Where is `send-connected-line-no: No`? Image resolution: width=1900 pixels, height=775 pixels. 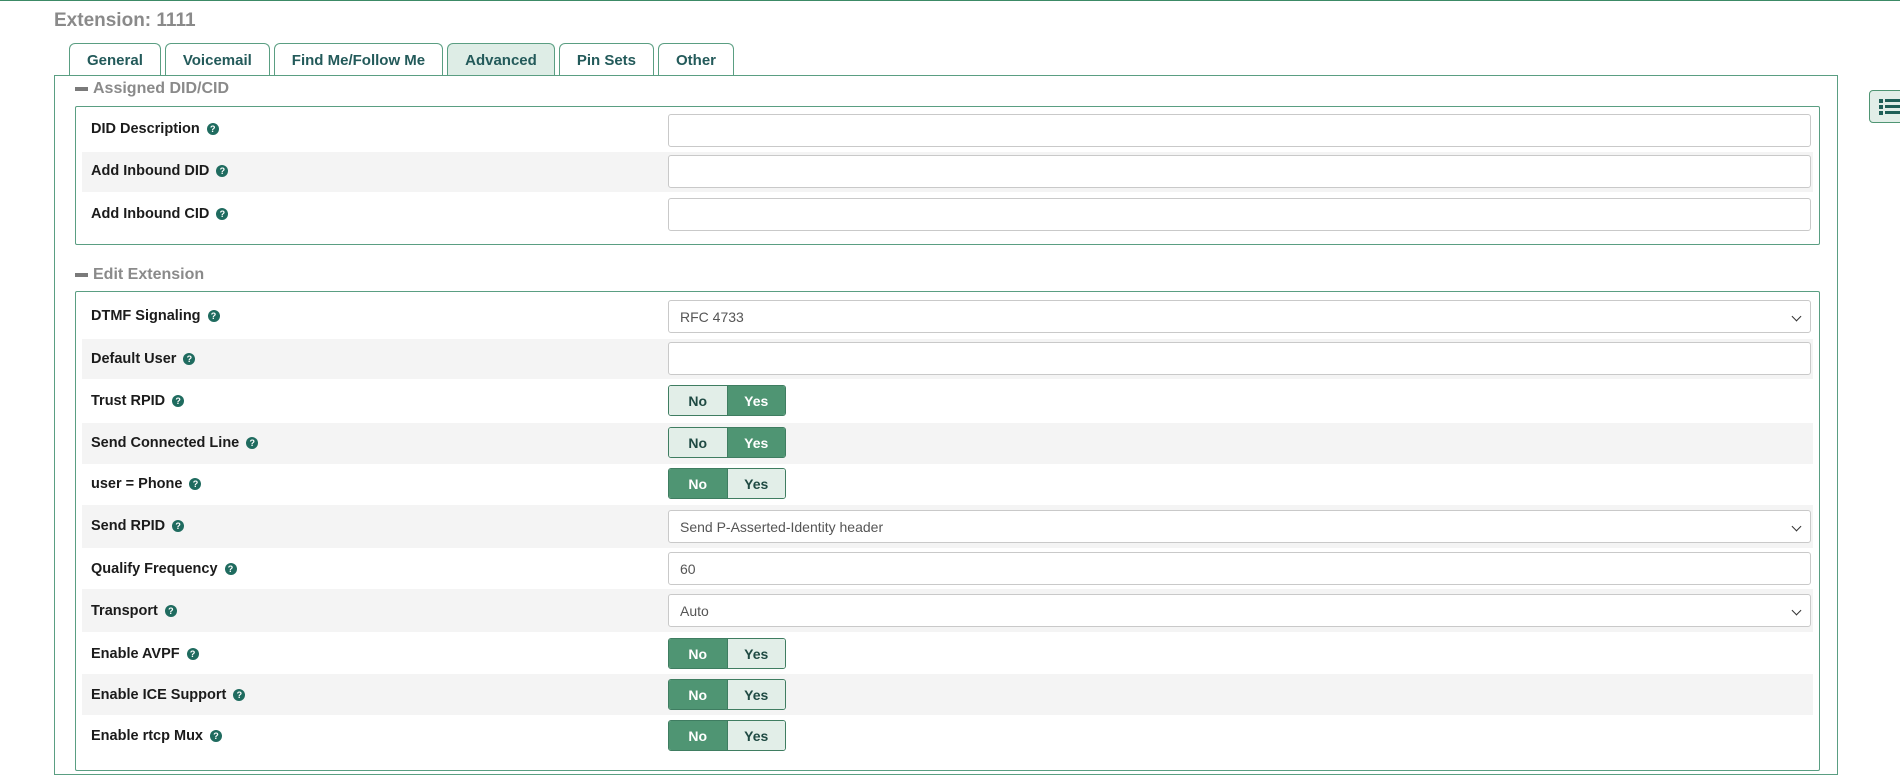 send-connected-line-no: No is located at coordinates (698, 442).